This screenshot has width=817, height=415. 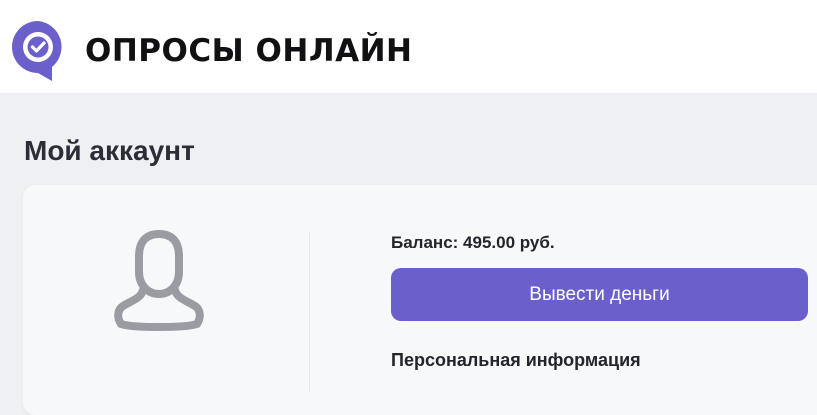 What do you see at coordinates (38, 50) in the screenshot?
I see `logo-icon` at bounding box center [38, 50].